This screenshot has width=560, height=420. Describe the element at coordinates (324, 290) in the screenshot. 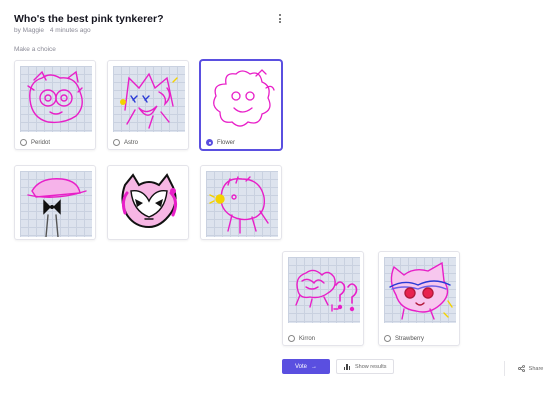

I see `option-image-kirron` at that location.